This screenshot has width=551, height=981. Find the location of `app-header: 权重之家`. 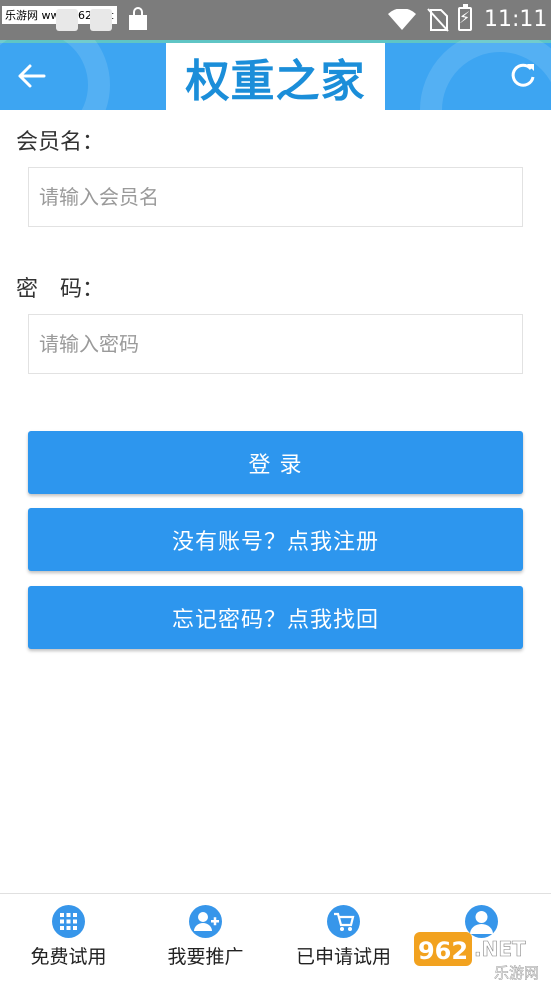

app-header: 权重之家 is located at coordinates (275, 75).